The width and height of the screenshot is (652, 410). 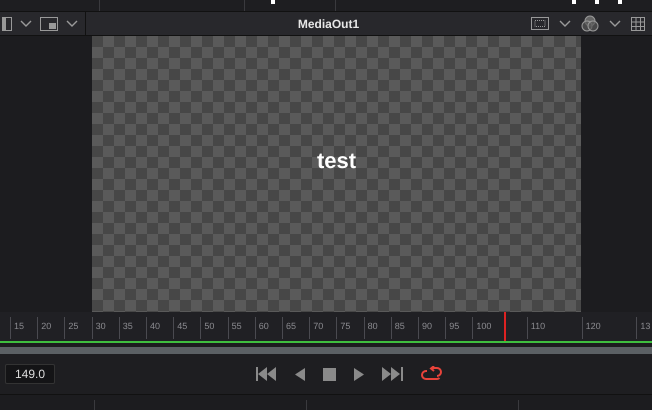 What do you see at coordinates (299, 374) in the screenshot?
I see `play-reverse-icon` at bounding box center [299, 374].